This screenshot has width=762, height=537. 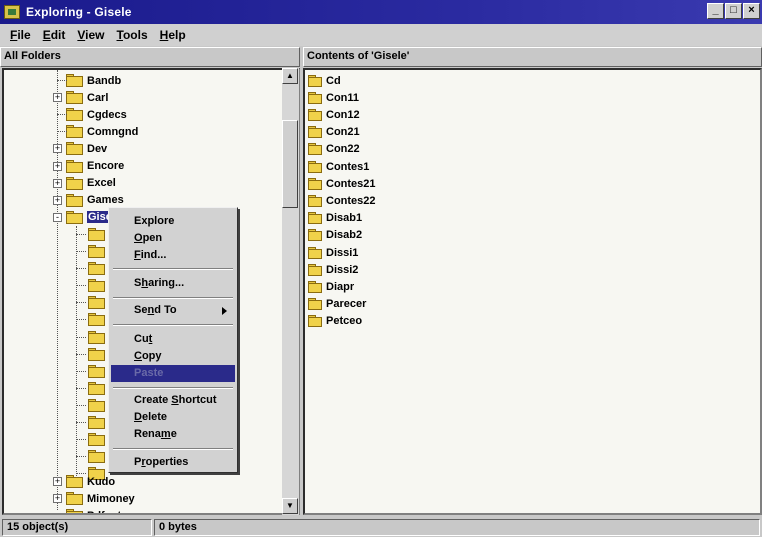 I want to click on title-bar: Exploring - Gisele _ □ ×, so click(x=381, y=12).